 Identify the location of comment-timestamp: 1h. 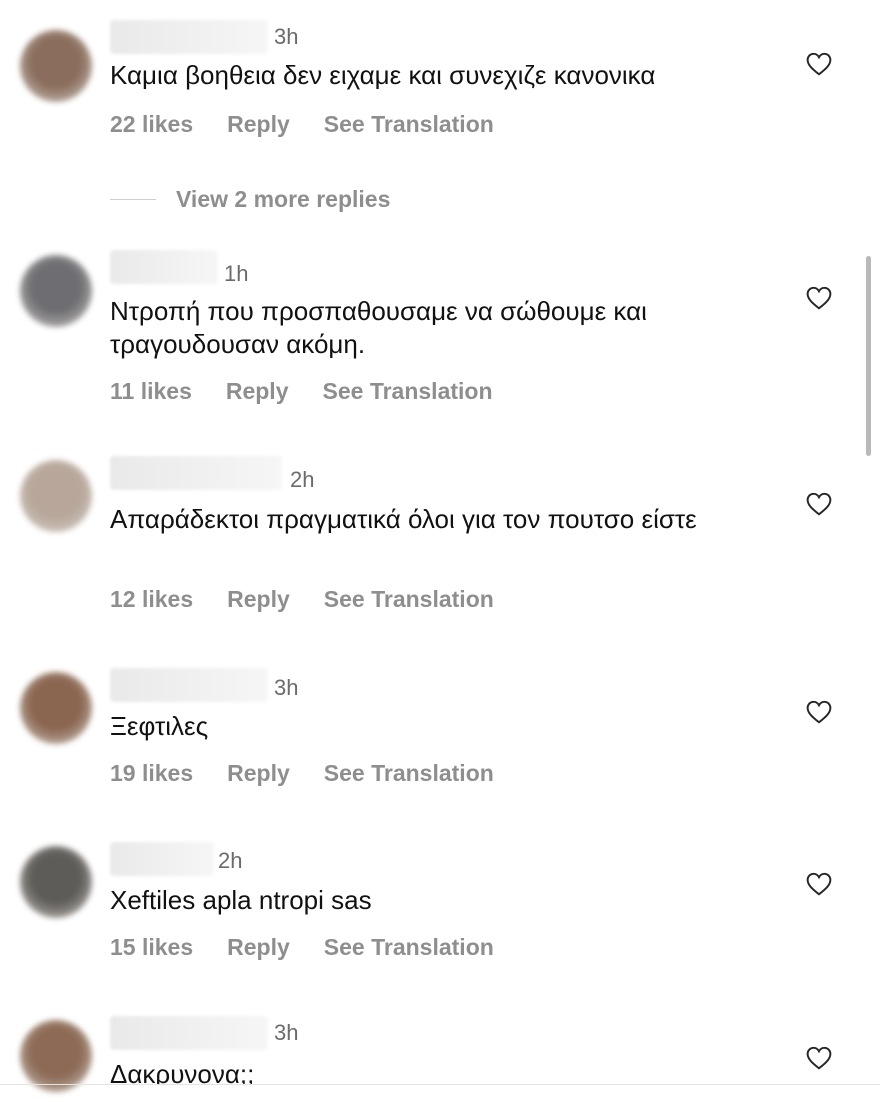
(236, 273).